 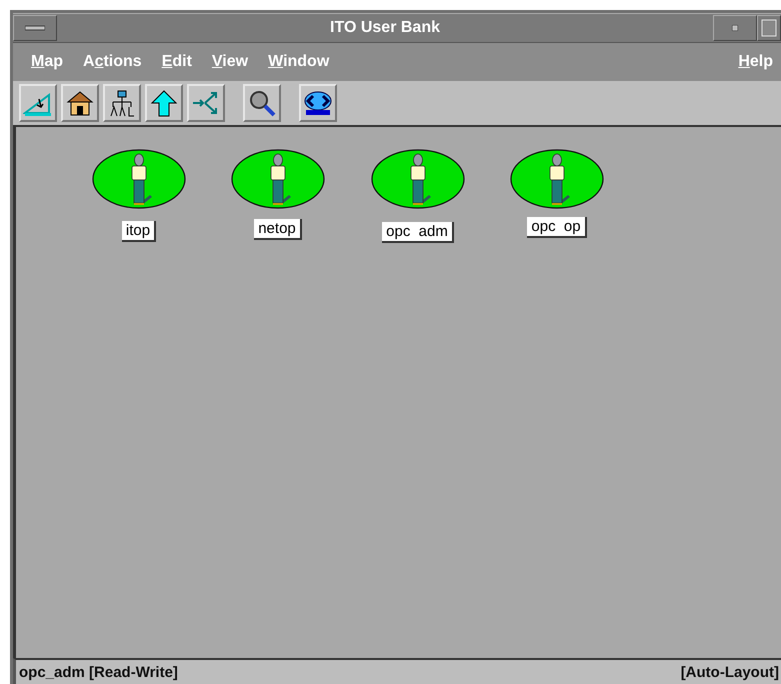 What do you see at coordinates (139, 231) in the screenshot?
I see `node-label: itop` at bounding box center [139, 231].